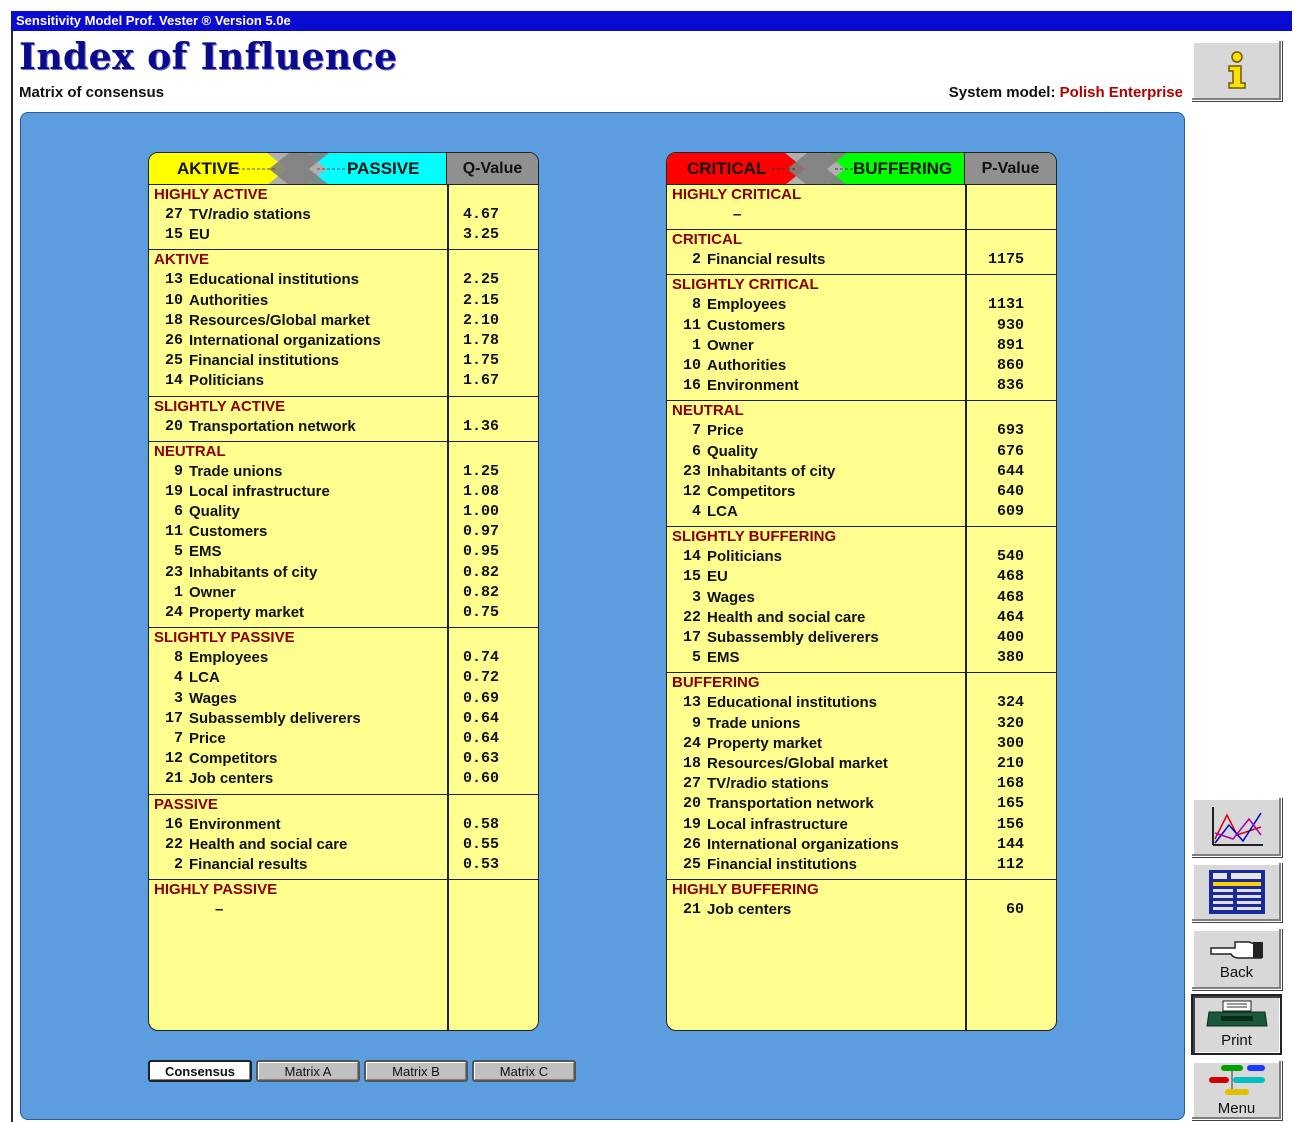 The height and width of the screenshot is (1122, 1295). Describe the element at coordinates (481, 759) in the screenshot. I see `variable-value: 0.63` at that location.